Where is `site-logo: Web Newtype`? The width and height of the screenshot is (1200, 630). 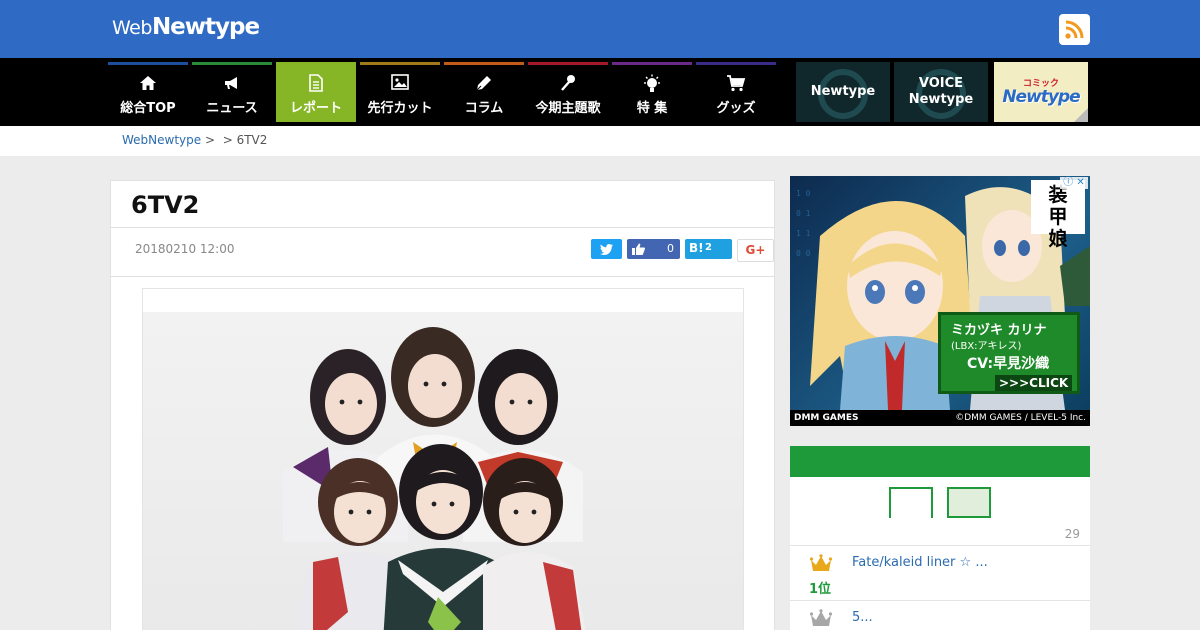
site-logo: Web Newtype is located at coordinates (186, 29).